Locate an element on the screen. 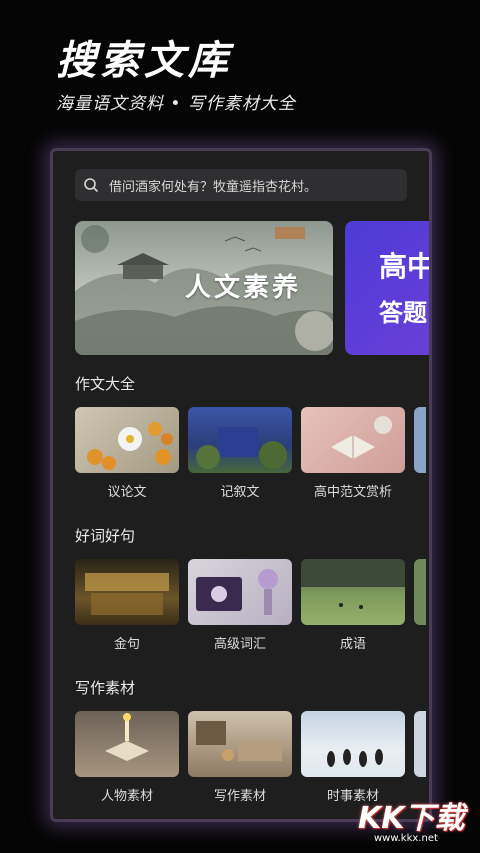  card-label: 人物素材 is located at coordinates (126, 796).